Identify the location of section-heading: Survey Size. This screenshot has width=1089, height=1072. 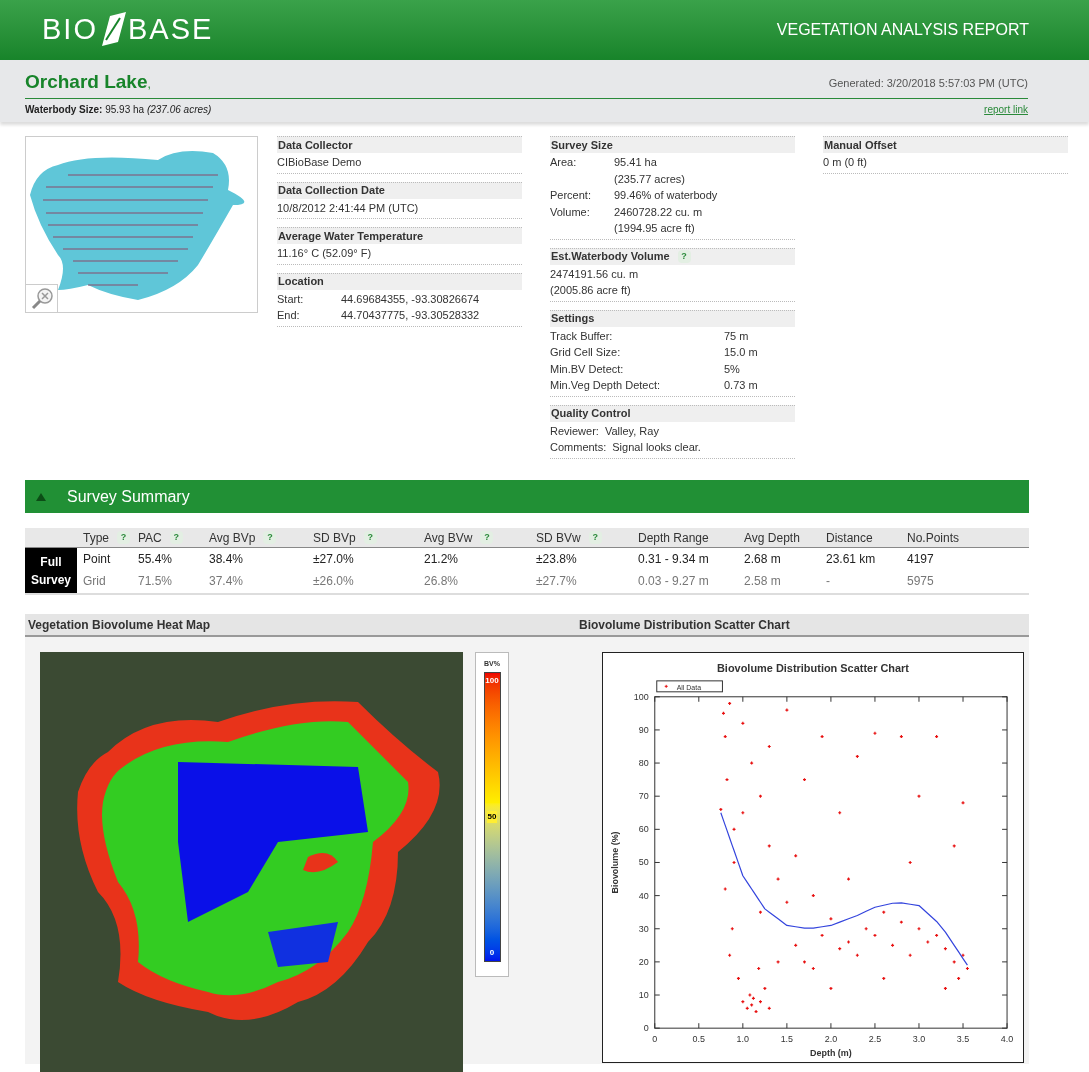
(582, 145).